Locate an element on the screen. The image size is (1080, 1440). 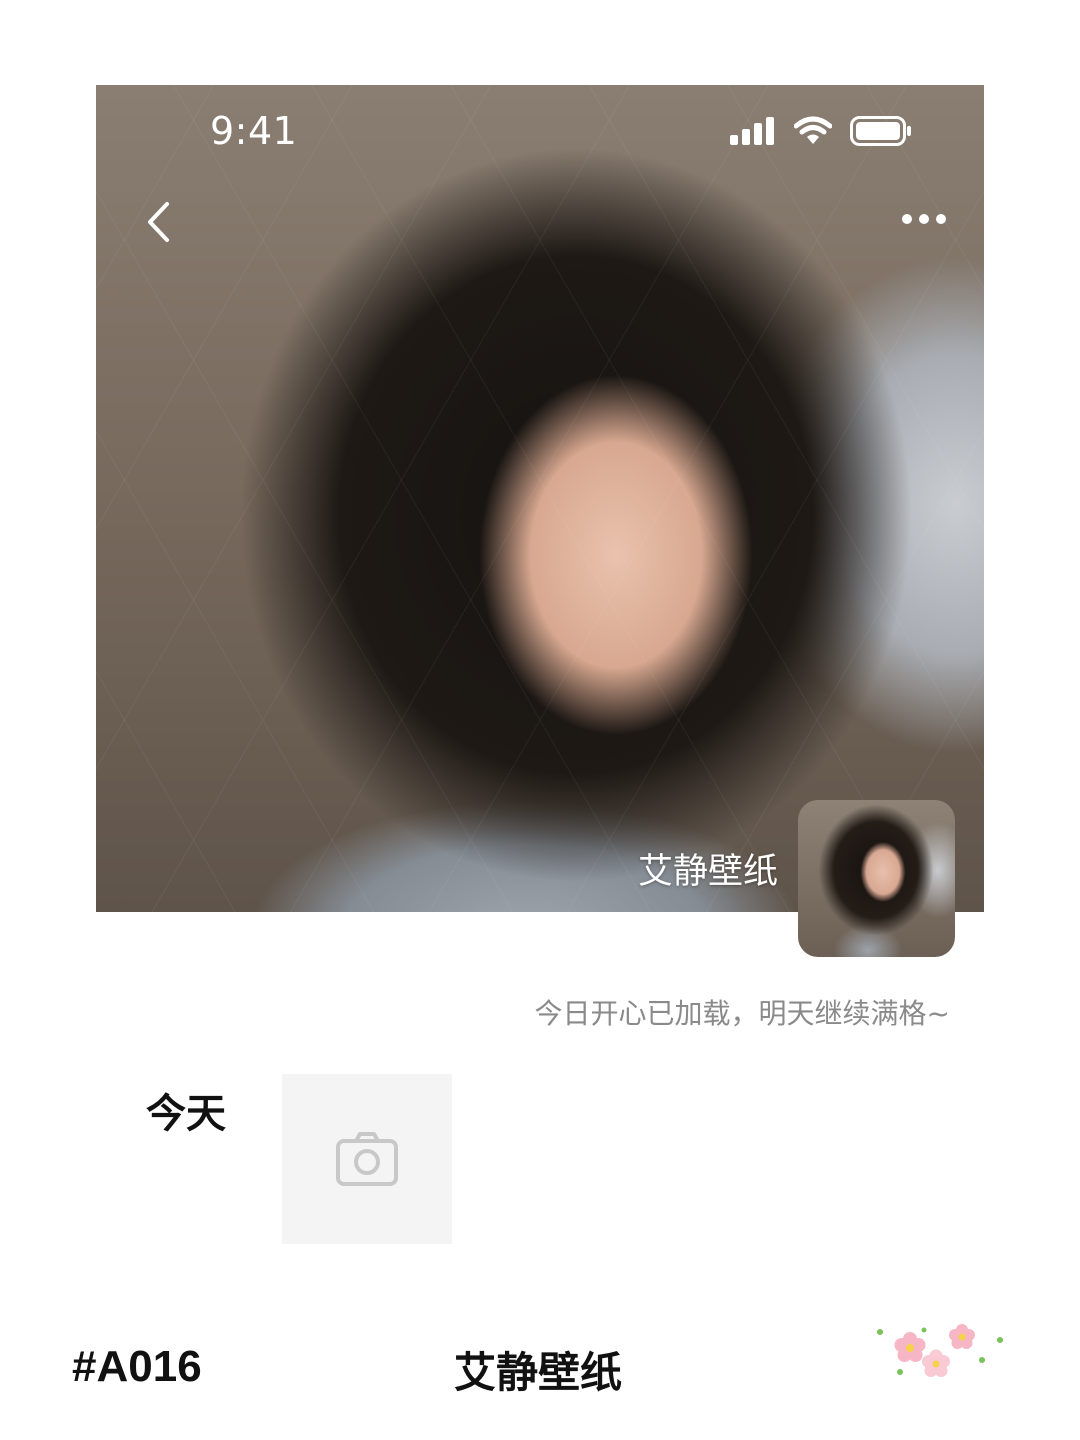
back-button is located at coordinates (158, 222).